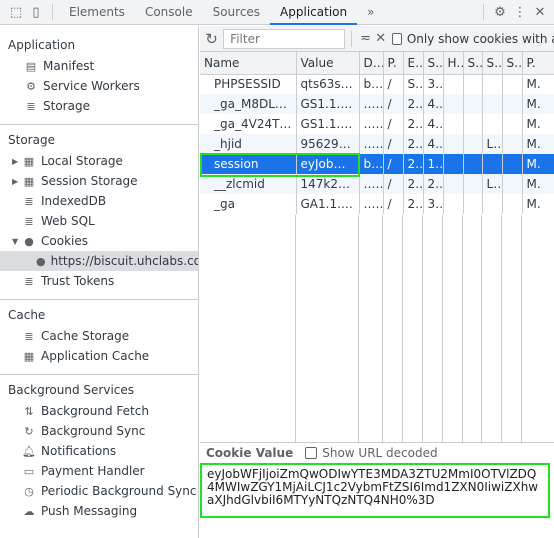  What do you see at coordinates (236, 12) in the screenshot?
I see `tab-sources: Sources` at bounding box center [236, 12].